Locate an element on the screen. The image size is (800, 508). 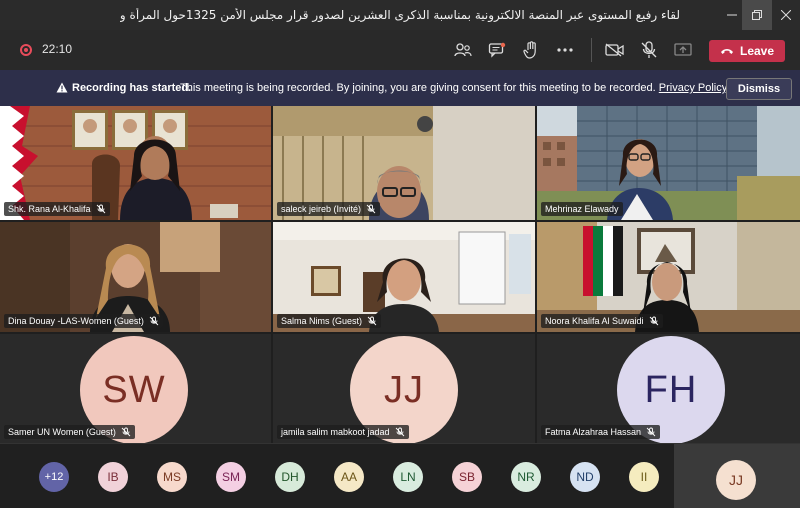
avatar-tile: JJ jamila salim mabkoot jadad is located at coordinates (404, 388).